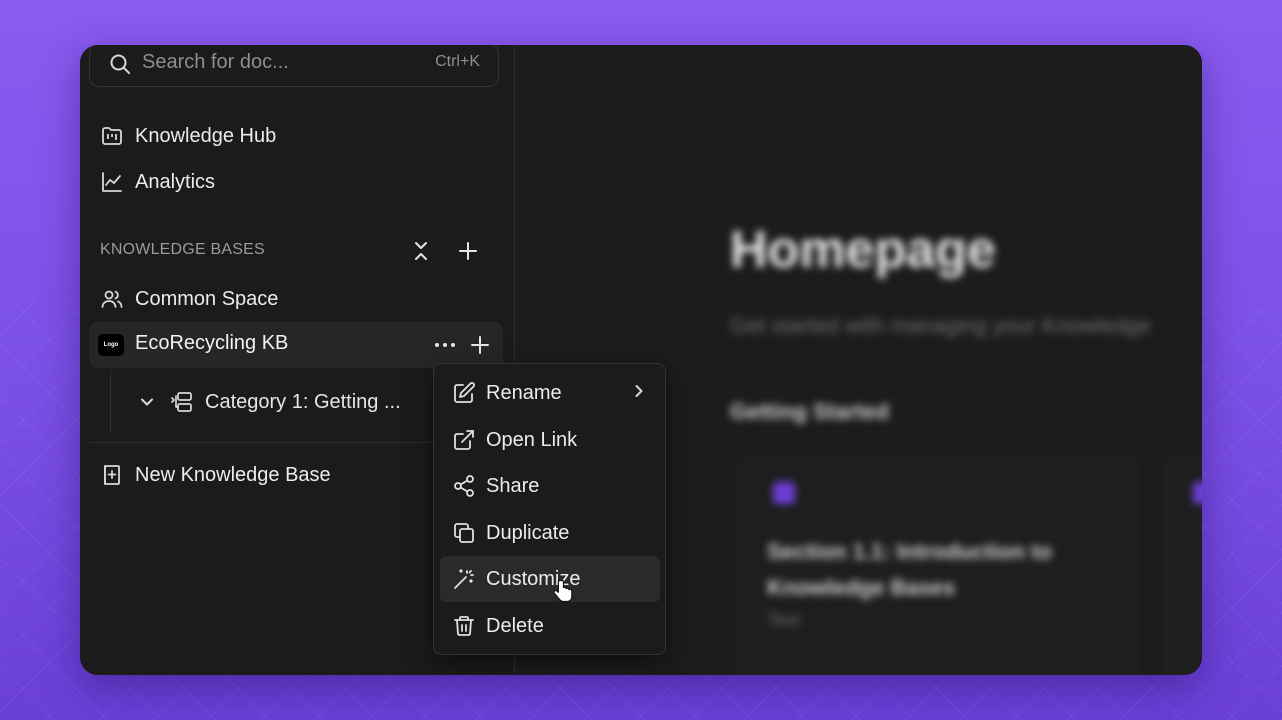  I want to click on menu-item-customize: Customize, so click(550, 579).